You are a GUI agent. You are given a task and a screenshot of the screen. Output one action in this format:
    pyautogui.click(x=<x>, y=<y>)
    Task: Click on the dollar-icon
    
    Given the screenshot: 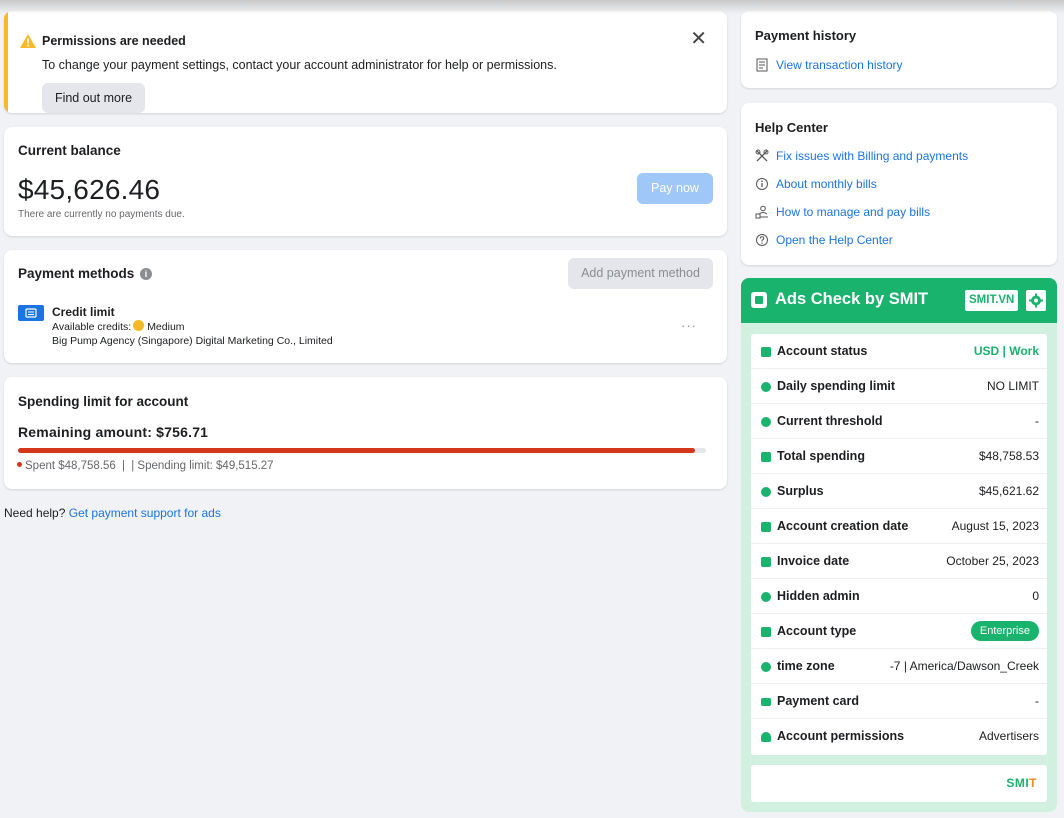 What is the action you would take?
    pyautogui.click(x=766, y=492)
    